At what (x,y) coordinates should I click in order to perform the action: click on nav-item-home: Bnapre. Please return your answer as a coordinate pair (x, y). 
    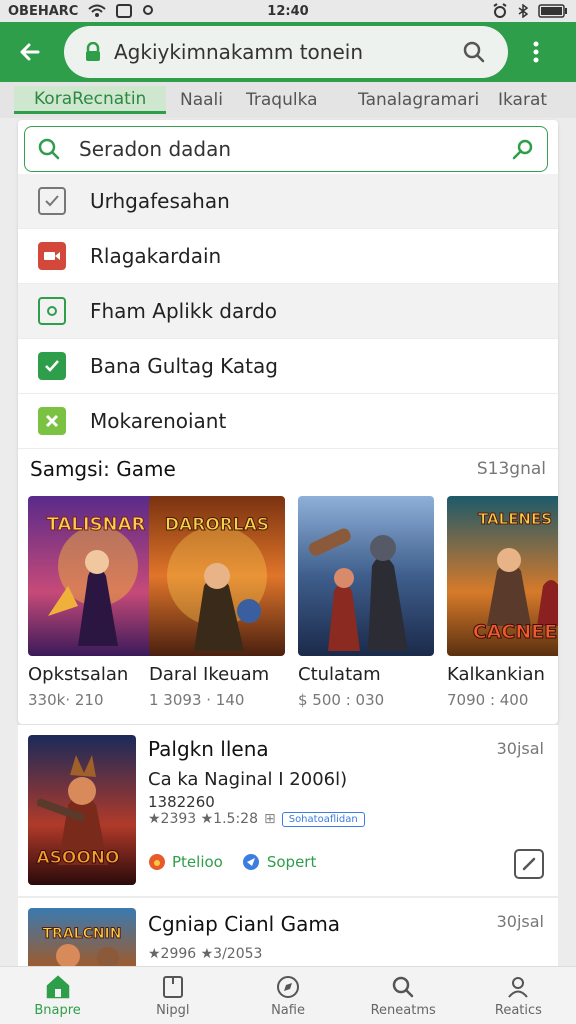
    Looking at the image, I should click on (57, 995).